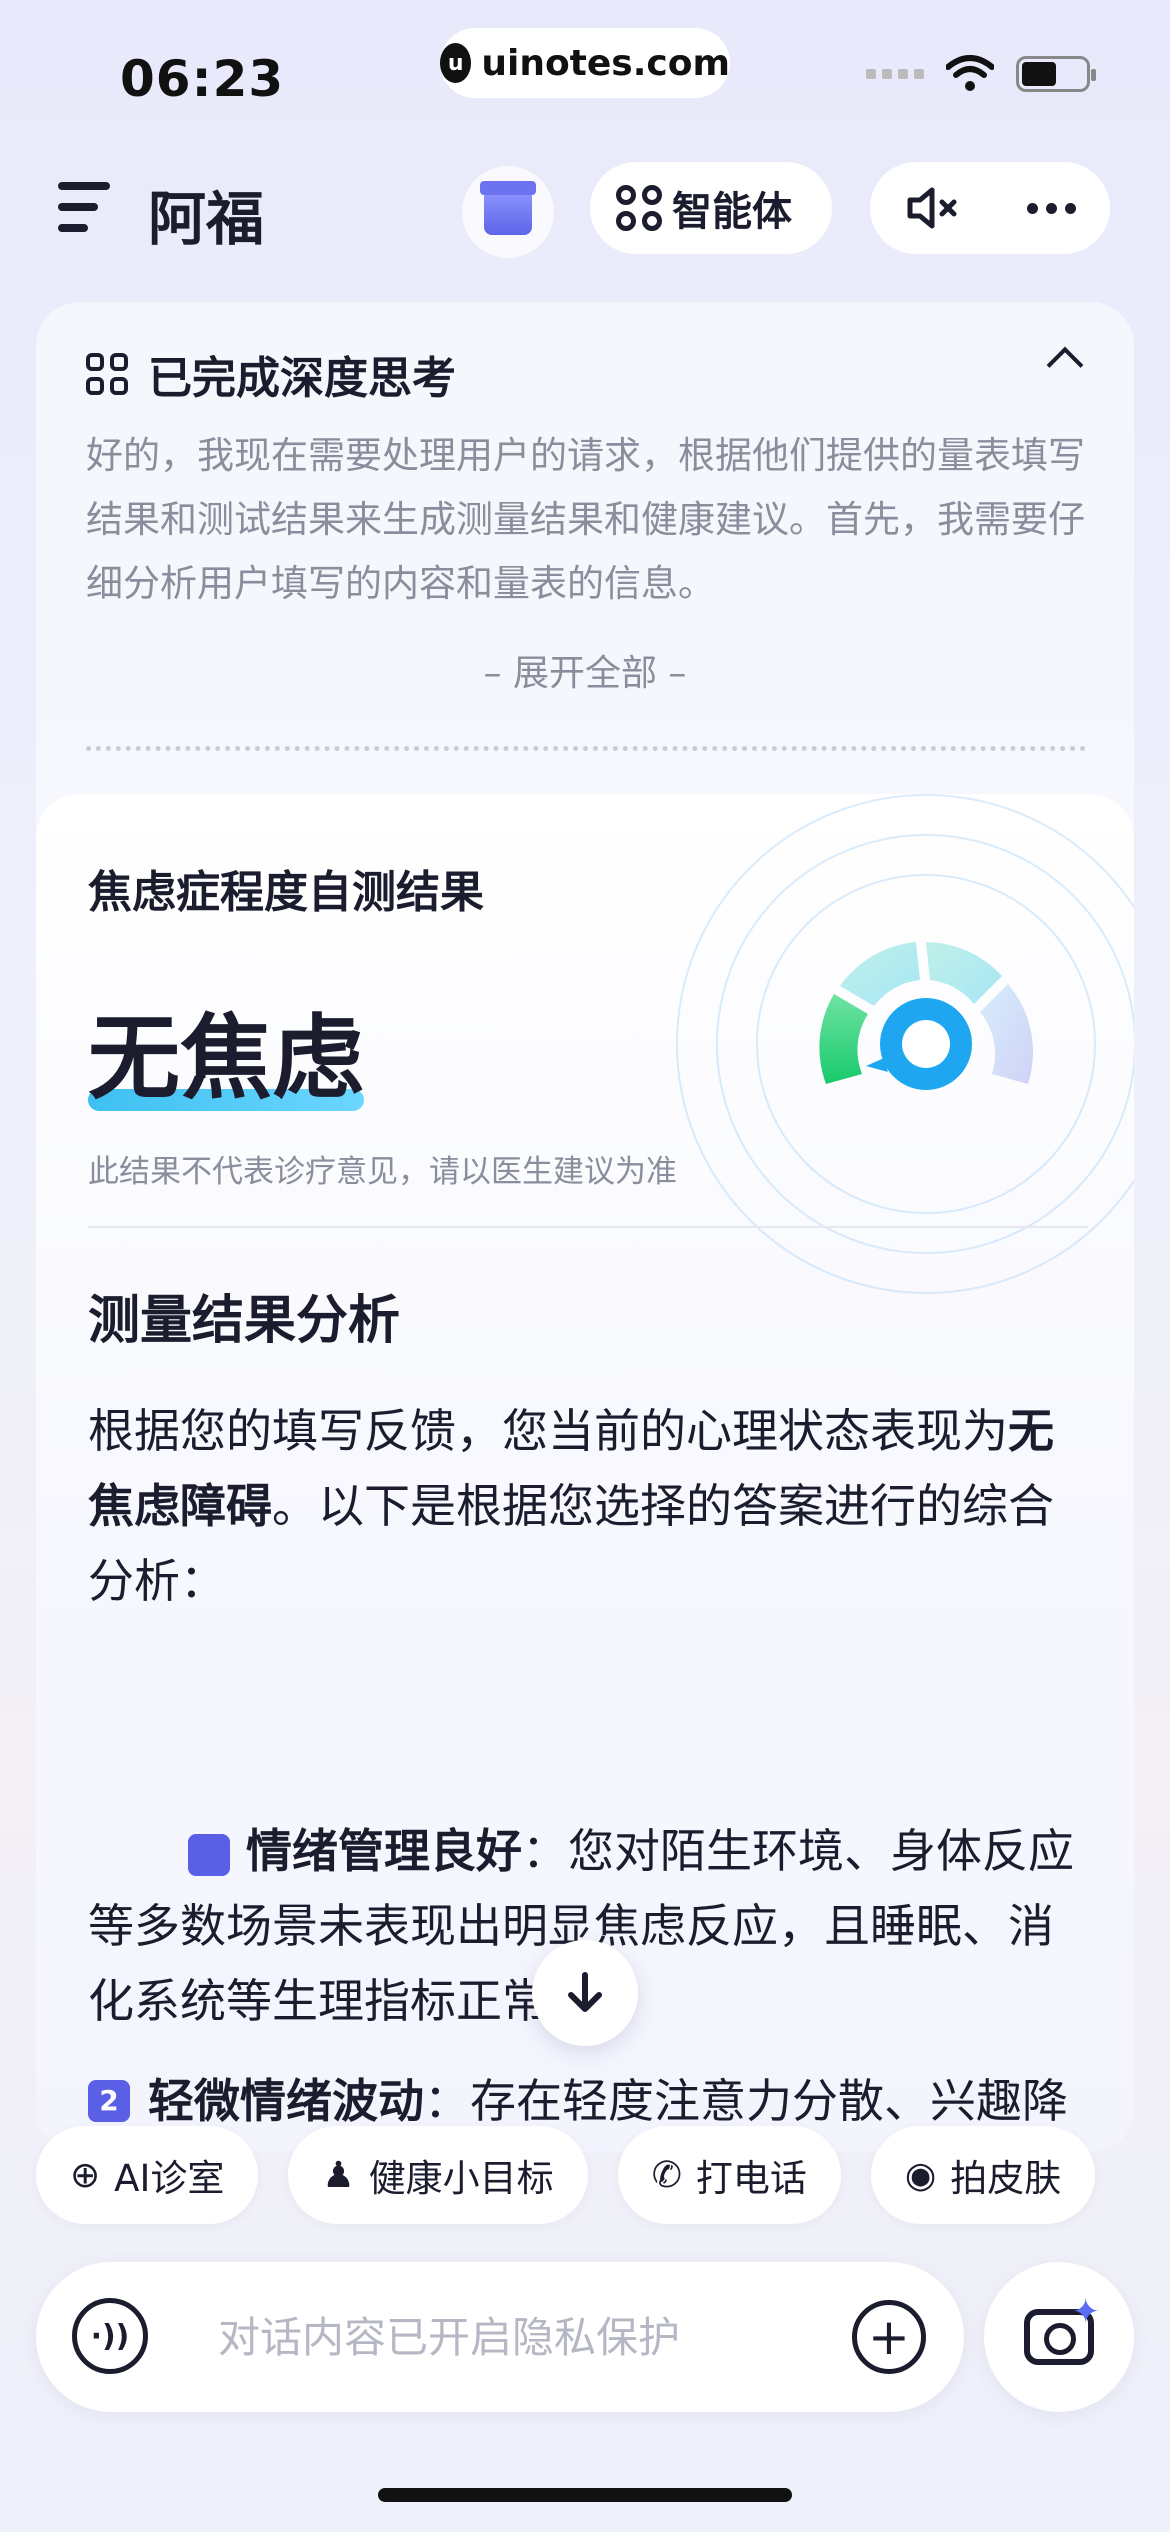  I want to click on voice-icon: ·)), so click(110, 2336).